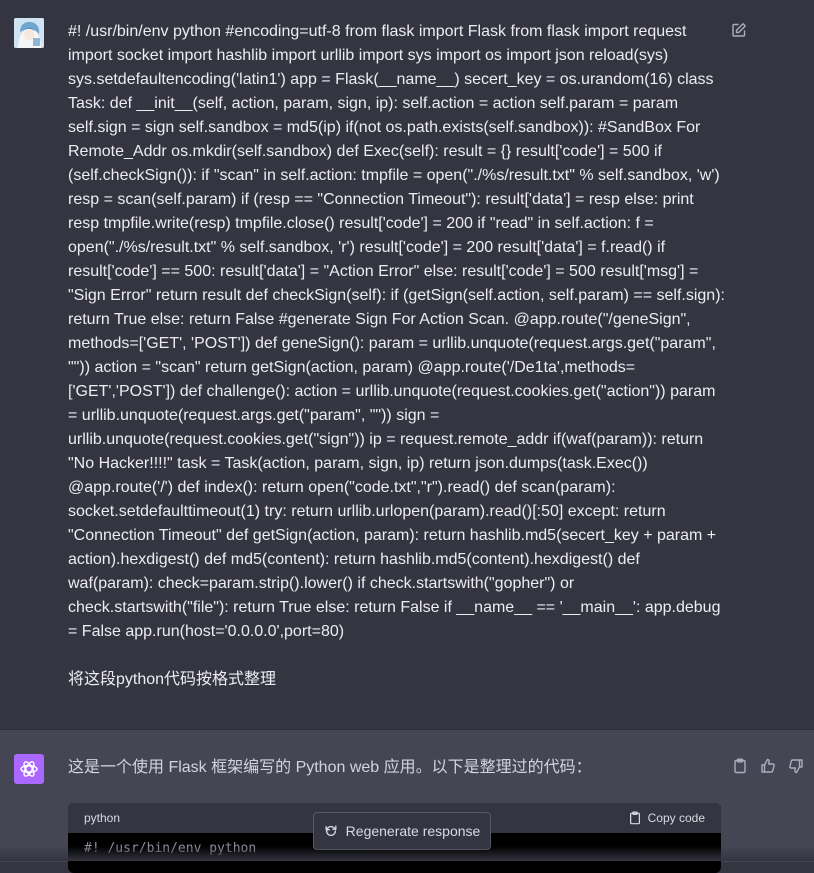 This screenshot has width=814, height=873. What do you see at coordinates (102, 818) in the screenshot?
I see `code-language-label: python` at bounding box center [102, 818].